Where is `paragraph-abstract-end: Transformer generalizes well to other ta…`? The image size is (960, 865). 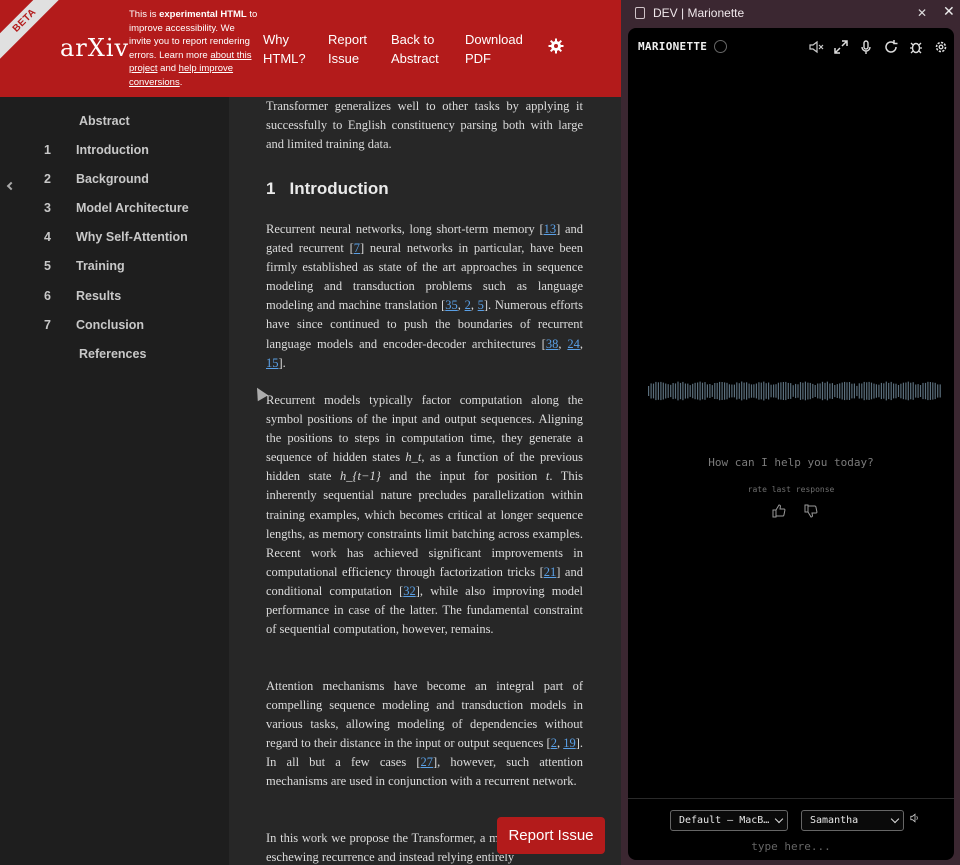
paragraph-abstract-end: Transformer generalizes well to other ta… is located at coordinates (424, 125).